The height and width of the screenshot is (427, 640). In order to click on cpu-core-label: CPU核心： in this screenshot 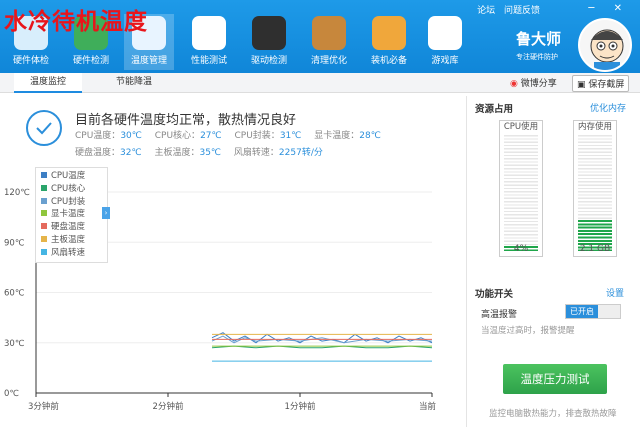, I will do `click(177, 136)`.